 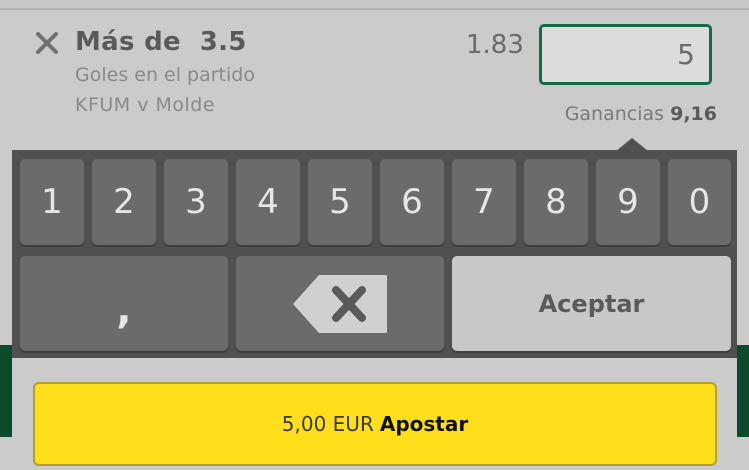 What do you see at coordinates (52, 202) in the screenshot?
I see `key-1: 1` at bounding box center [52, 202].